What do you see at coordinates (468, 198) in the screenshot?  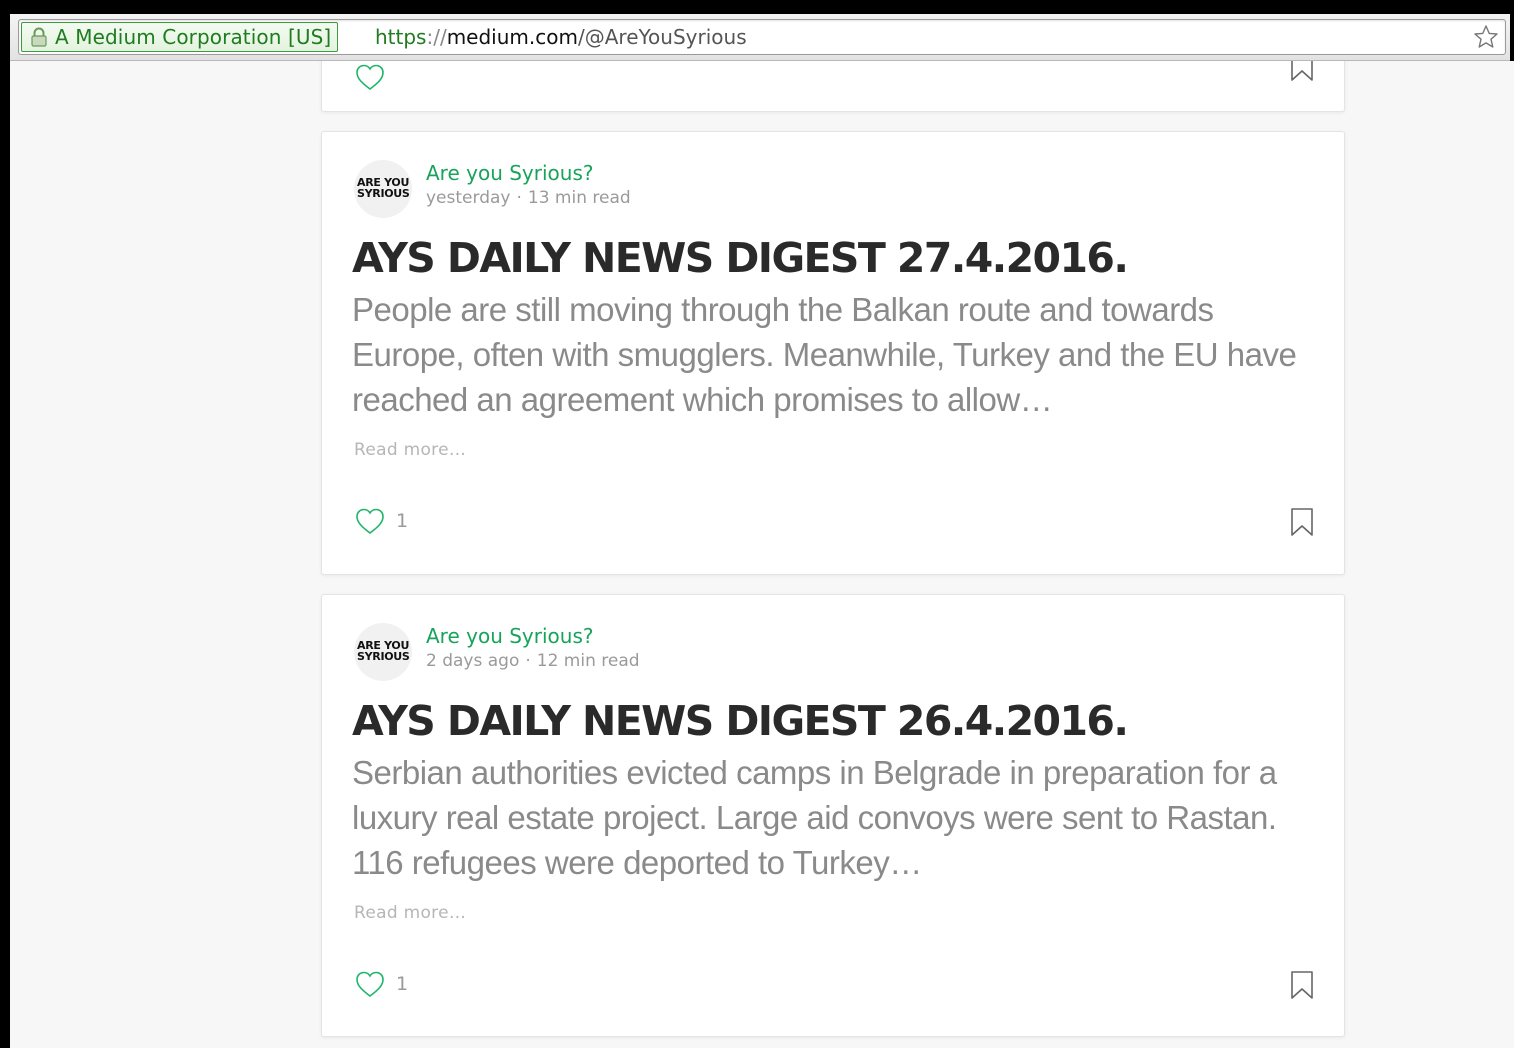 I see `post-time: yesterday` at bounding box center [468, 198].